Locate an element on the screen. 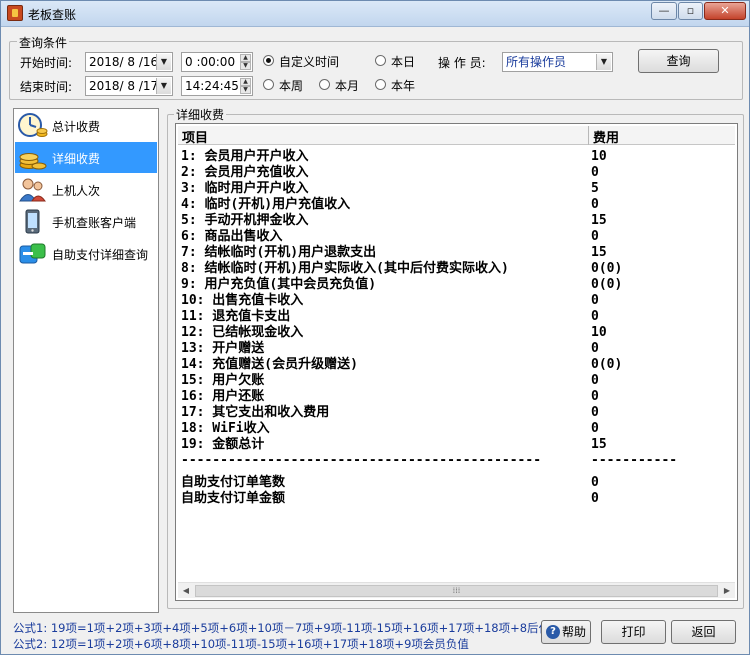 Image resolution: width=750 pixels, height=655 pixels. sidebar-item-label: 手机查账客户端 is located at coordinates (94, 223).